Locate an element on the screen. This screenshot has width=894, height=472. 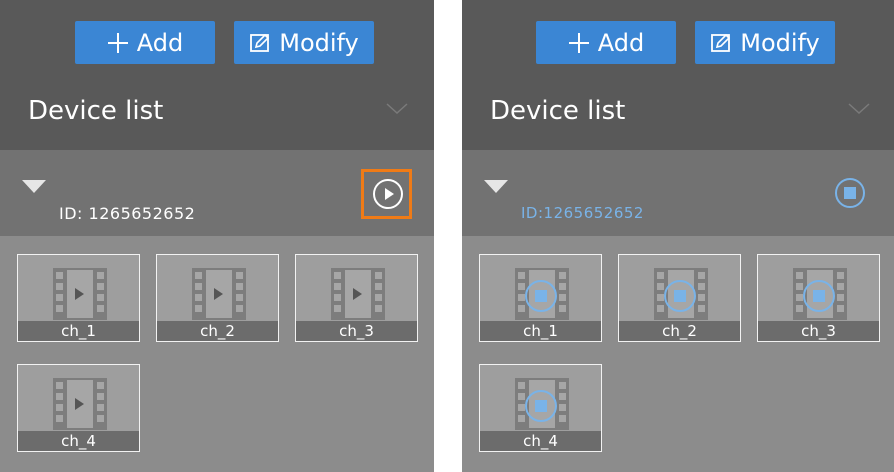
play-icon is located at coordinates (388, 194).